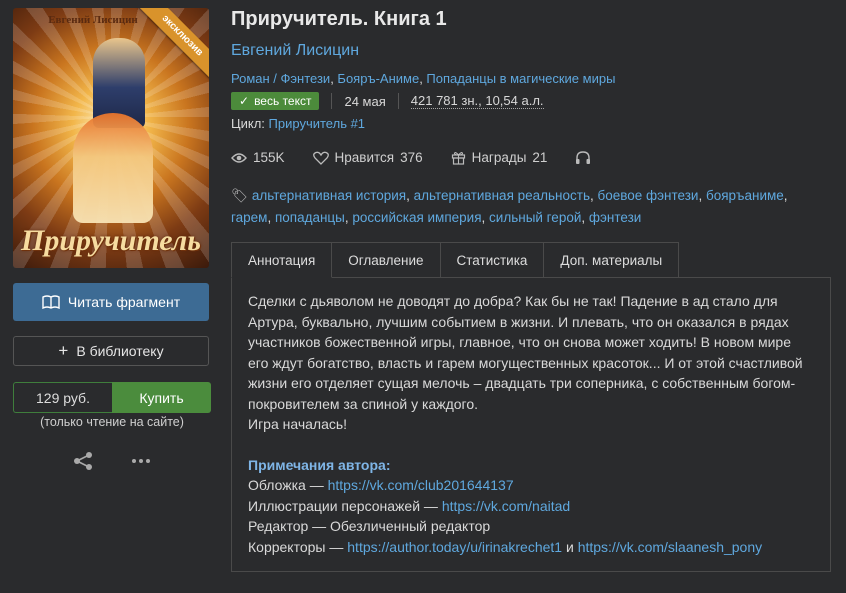 The image size is (846, 593). Describe the element at coordinates (531, 123) in the screenshot. I see `cycle: Цикл: Приручитель #1` at that location.